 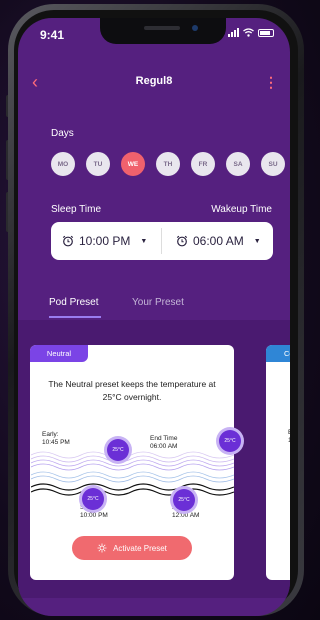 I want to click on preset-tag: Co, so click(x=278, y=353).